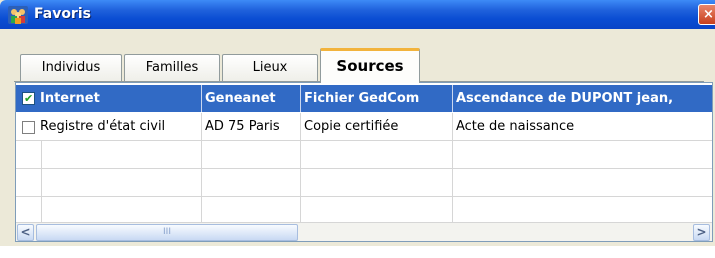  I want to click on row-checkbox, so click(28, 127).